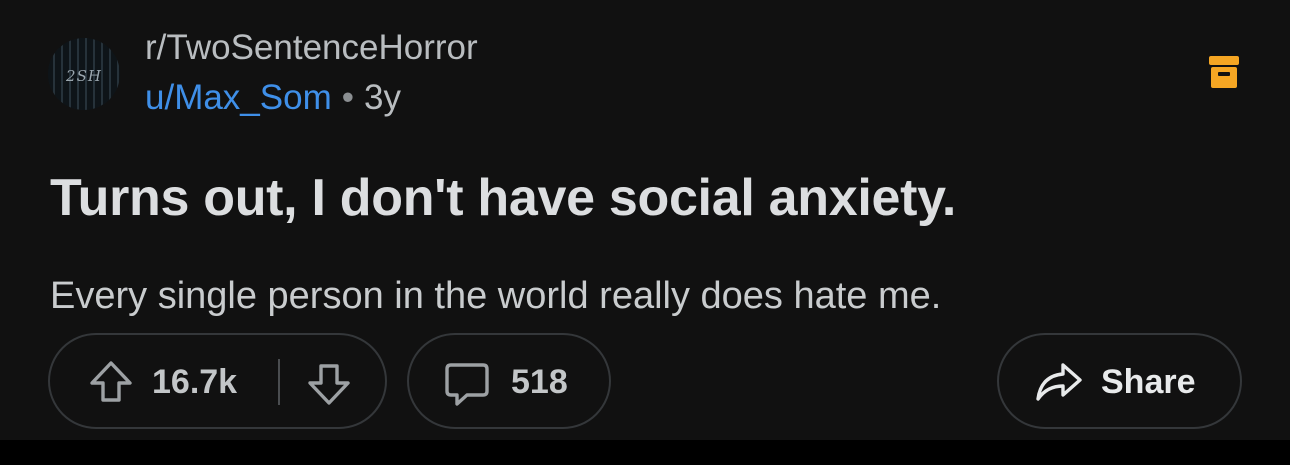  What do you see at coordinates (279, 382) in the screenshot?
I see `vote-divider` at bounding box center [279, 382].